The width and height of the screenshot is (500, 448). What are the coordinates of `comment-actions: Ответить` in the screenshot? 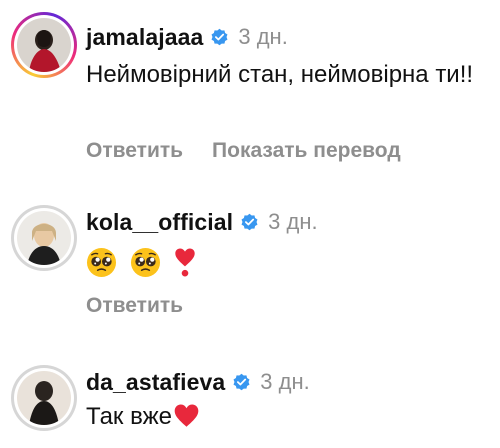 It's located at (134, 306).